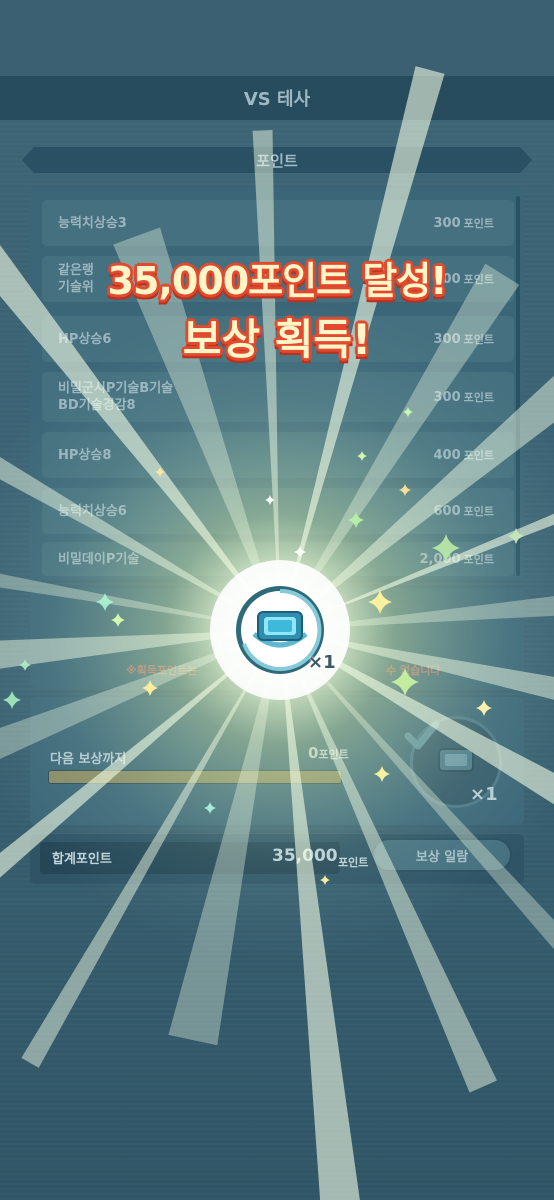 The image size is (554, 1200). Describe the element at coordinates (219, 646) in the screenshot. I see `info-number: 7` at that location.